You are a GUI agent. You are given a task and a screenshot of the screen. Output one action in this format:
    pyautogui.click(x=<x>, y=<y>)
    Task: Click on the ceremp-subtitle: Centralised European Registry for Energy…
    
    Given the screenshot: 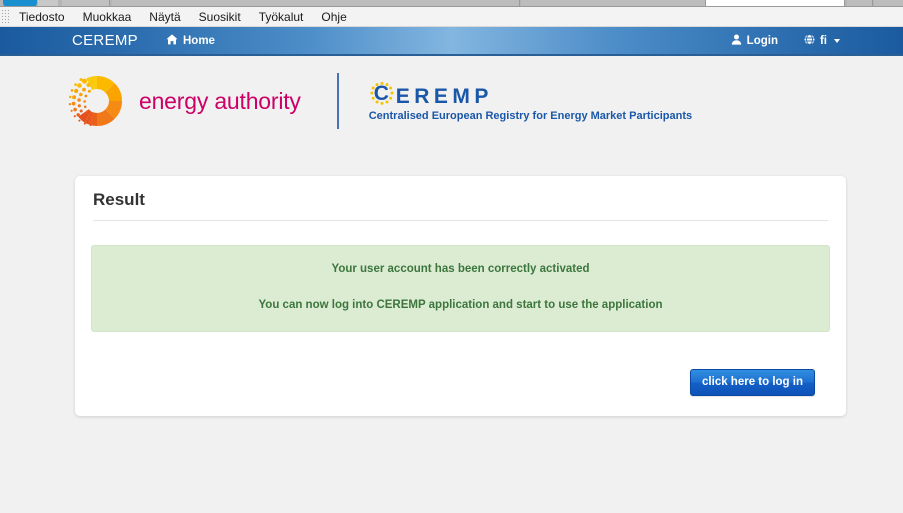 What is the action you would take?
    pyautogui.click(x=530, y=115)
    